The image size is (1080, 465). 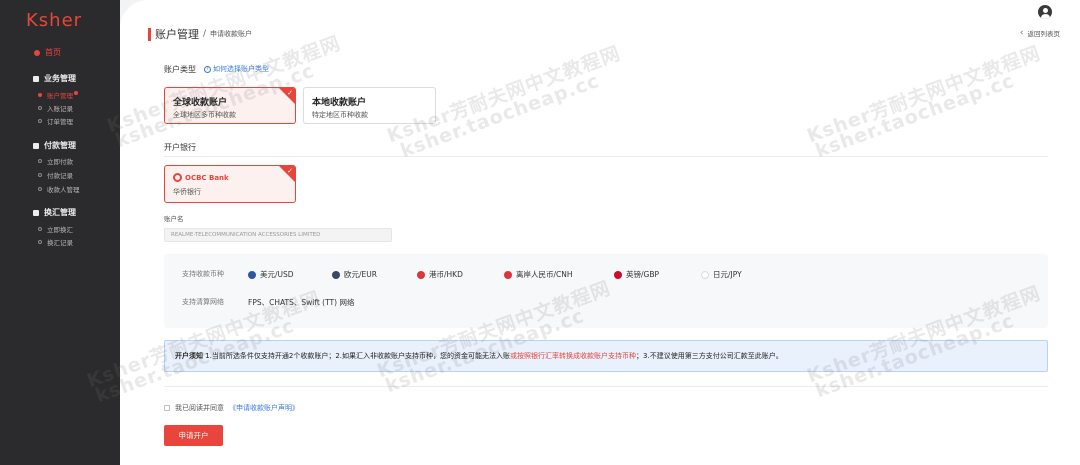 I want to click on chevron-left-icon: ‹, so click(x=1021, y=33).